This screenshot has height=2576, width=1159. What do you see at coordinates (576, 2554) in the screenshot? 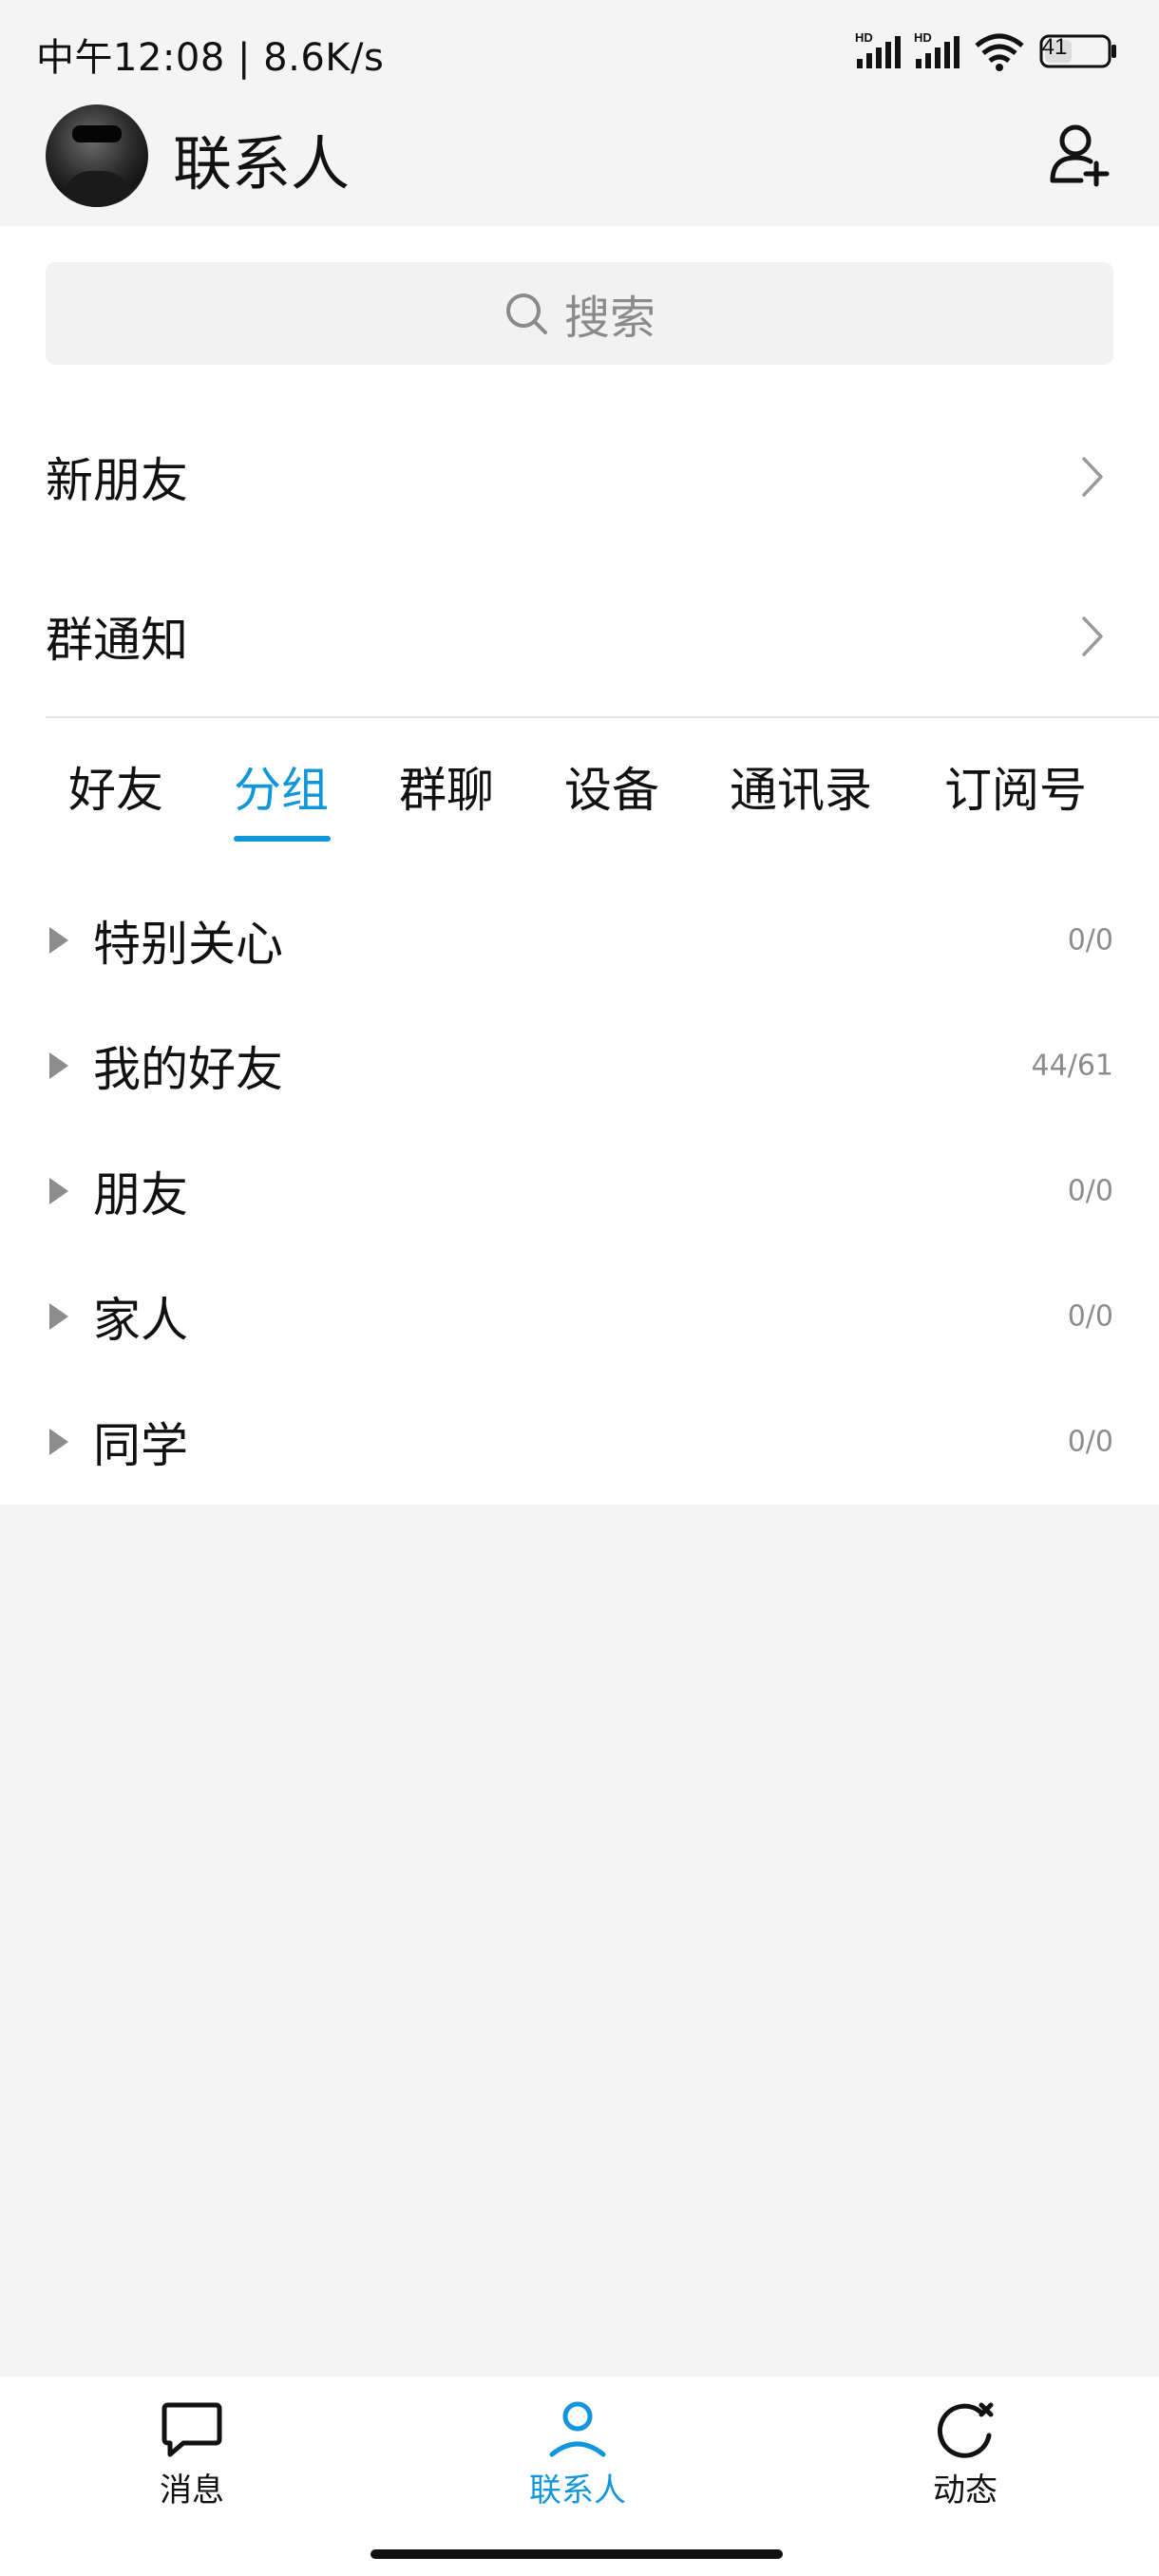
I see `home-indicator` at bounding box center [576, 2554].